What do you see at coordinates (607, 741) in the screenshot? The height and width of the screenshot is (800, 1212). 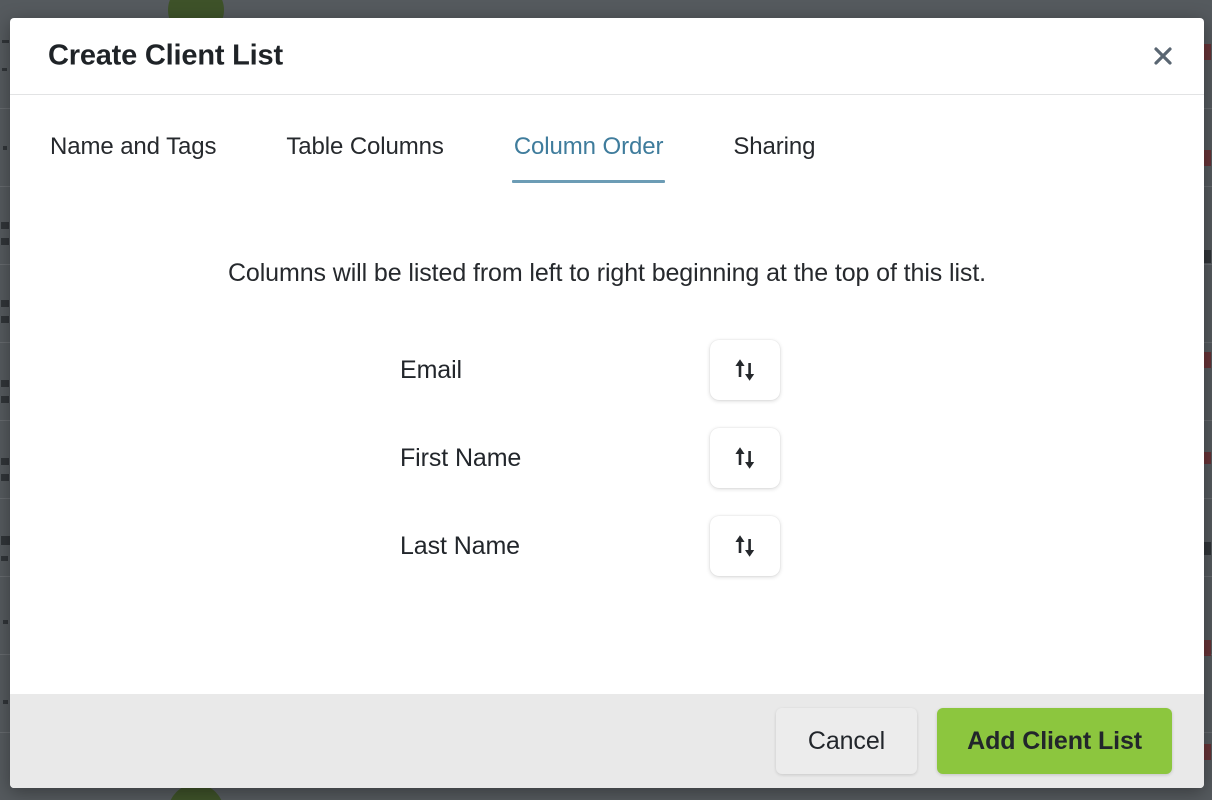 I see `dialog-footer: Cancel Add Client List` at bounding box center [607, 741].